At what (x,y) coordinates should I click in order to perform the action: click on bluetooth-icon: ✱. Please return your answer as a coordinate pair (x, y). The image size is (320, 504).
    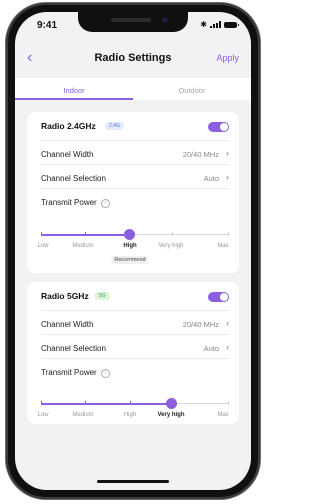
    Looking at the image, I should click on (203, 24).